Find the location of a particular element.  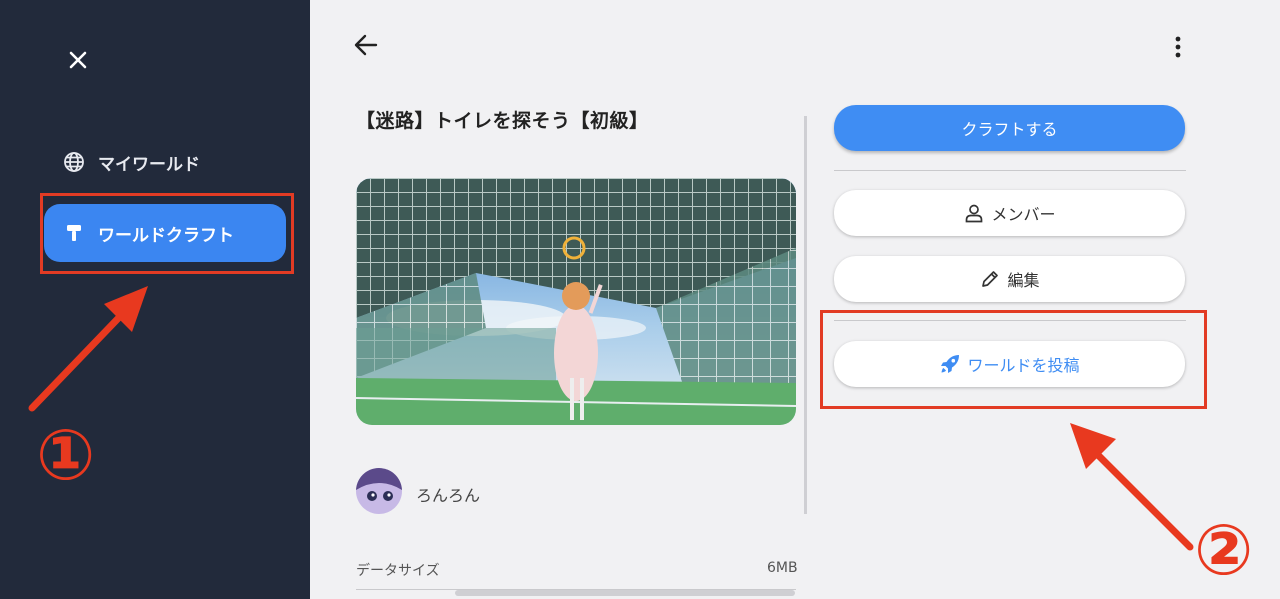

vertical-divider is located at coordinates (805, 315).